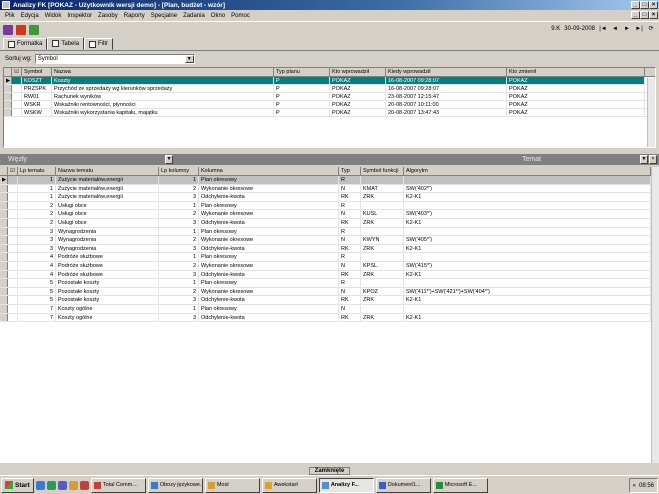  Describe the element at coordinates (84, 485) in the screenshot. I see `app-quicklaunch-icon` at that location.